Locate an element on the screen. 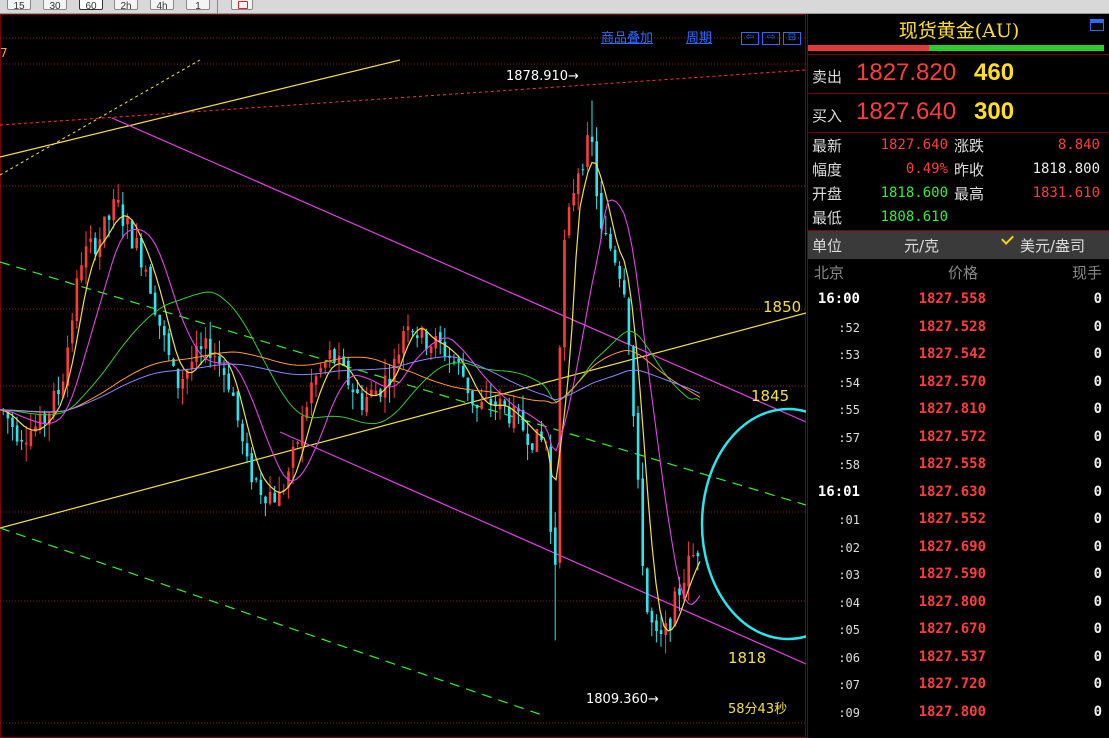  open-label: 开盘 is located at coordinates (827, 194).